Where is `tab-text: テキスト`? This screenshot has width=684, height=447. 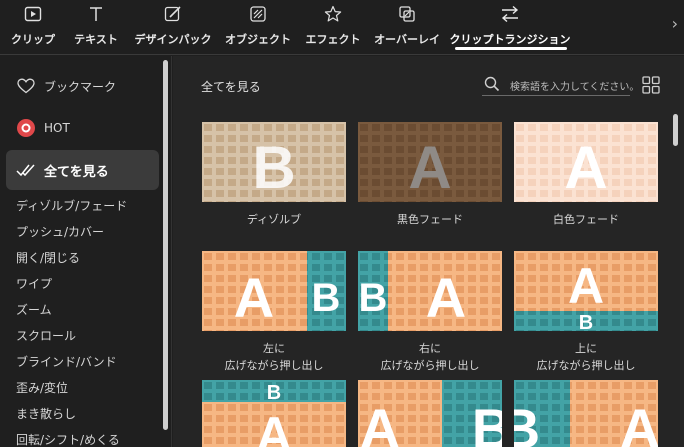
tab-text: テキスト is located at coordinates (96, 27).